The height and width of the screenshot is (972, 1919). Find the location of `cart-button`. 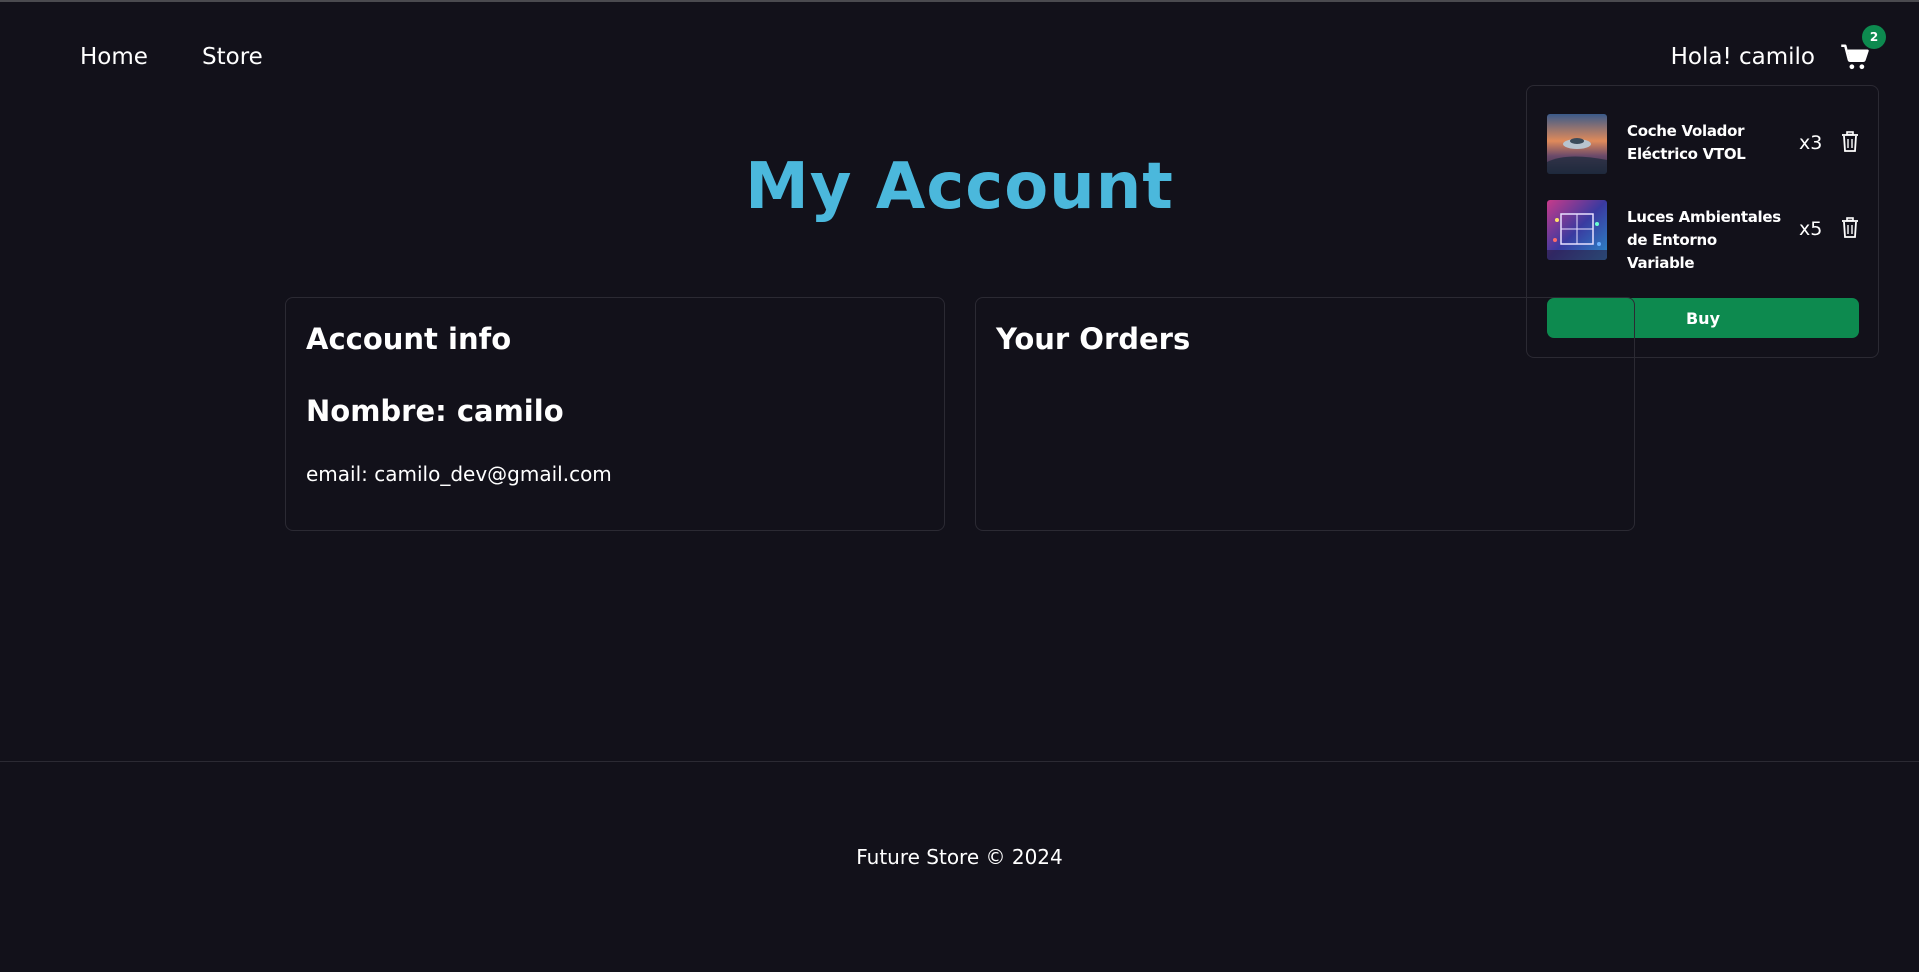

cart-button is located at coordinates (1855, 57).